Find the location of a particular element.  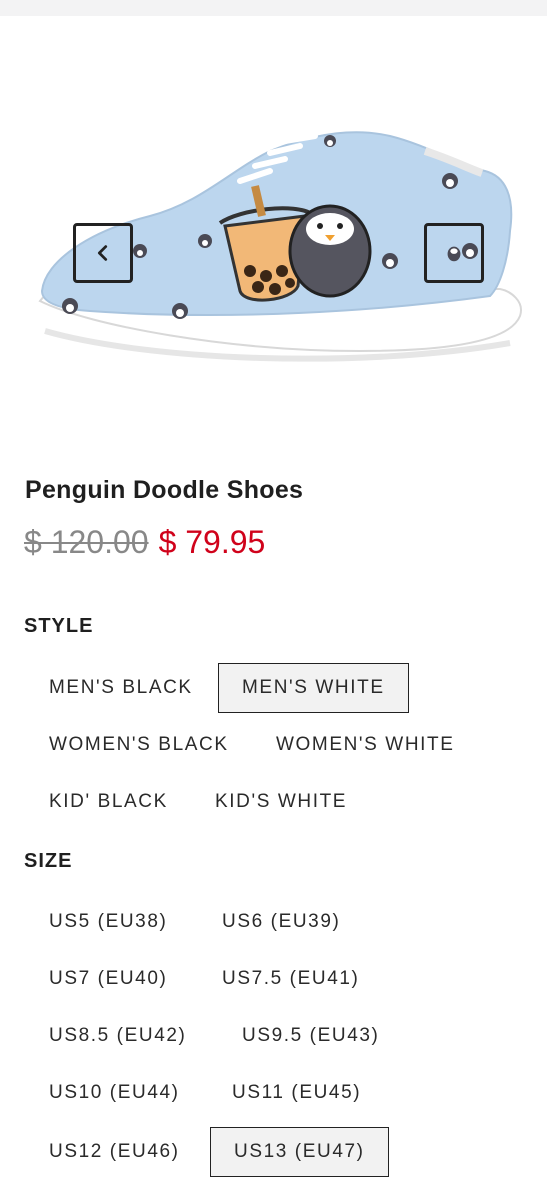

size-option-us12: US12 (EU46) is located at coordinates (114, 1152).